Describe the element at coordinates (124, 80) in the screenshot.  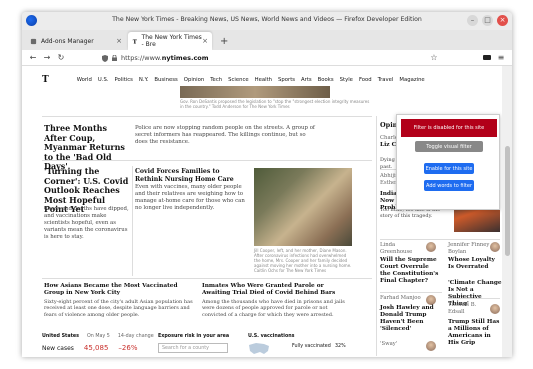
I see `nav-item-politics: Politics` at that location.